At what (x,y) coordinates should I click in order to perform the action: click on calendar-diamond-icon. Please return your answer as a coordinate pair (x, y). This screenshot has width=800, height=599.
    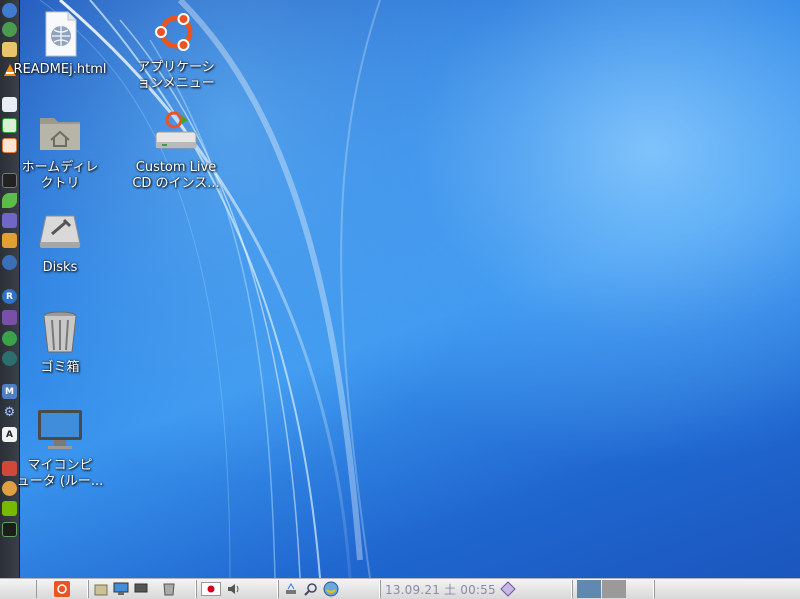
    Looking at the image, I should click on (508, 589).